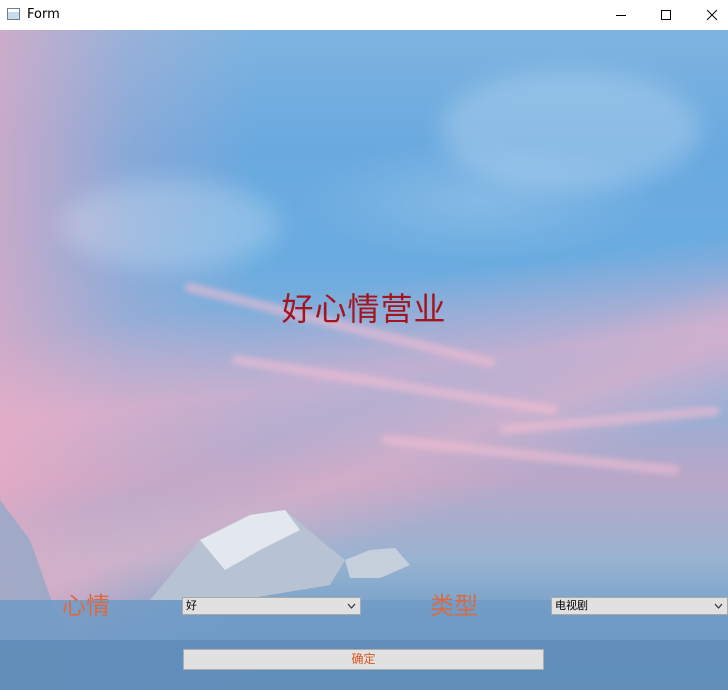  Describe the element at coordinates (43, 14) in the screenshot. I see `window-title: Form` at that location.